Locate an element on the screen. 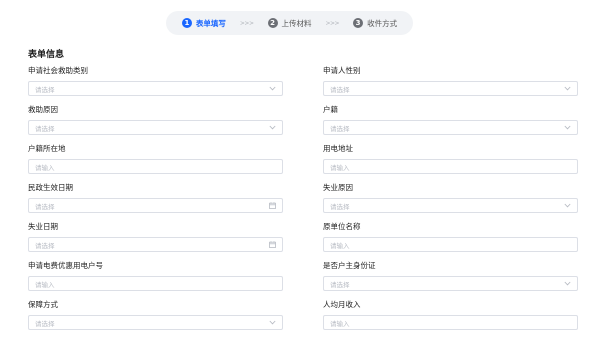 The height and width of the screenshot is (340, 590). field-label: 失业日期 is located at coordinates (43, 226).